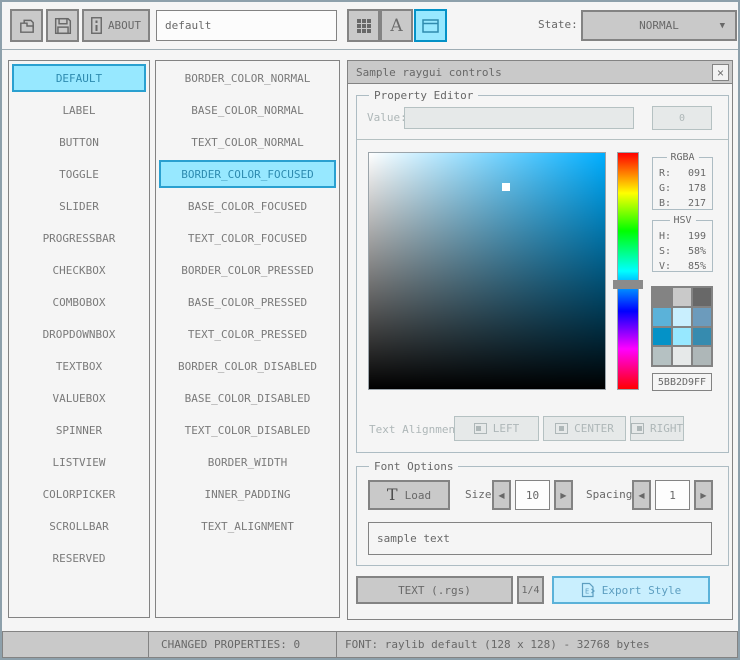  I want to click on property-list-item: BASE_COLOR_PRESSED, so click(247, 302).